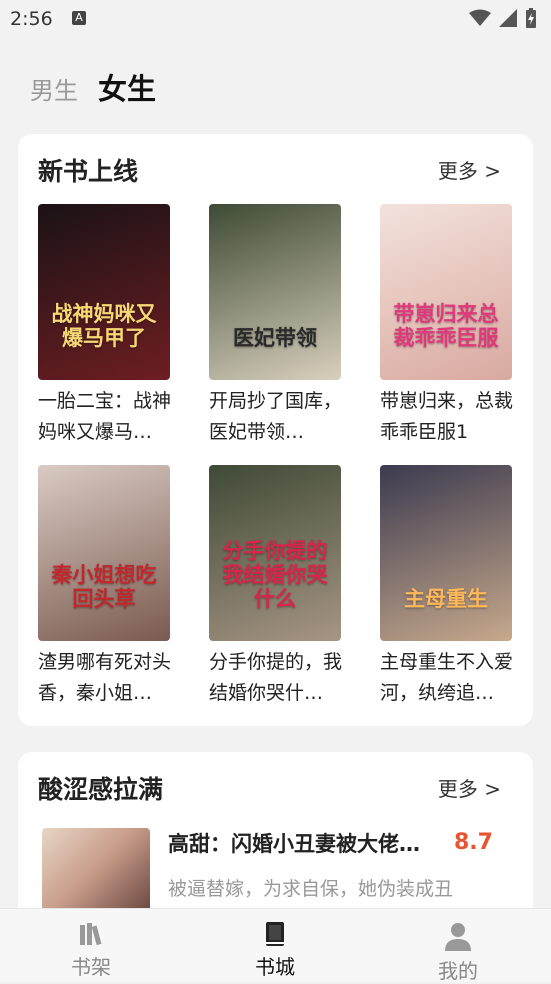 This screenshot has height=984, width=551. Describe the element at coordinates (54, 88) in the screenshot. I see `tab-male: 男生` at that location.